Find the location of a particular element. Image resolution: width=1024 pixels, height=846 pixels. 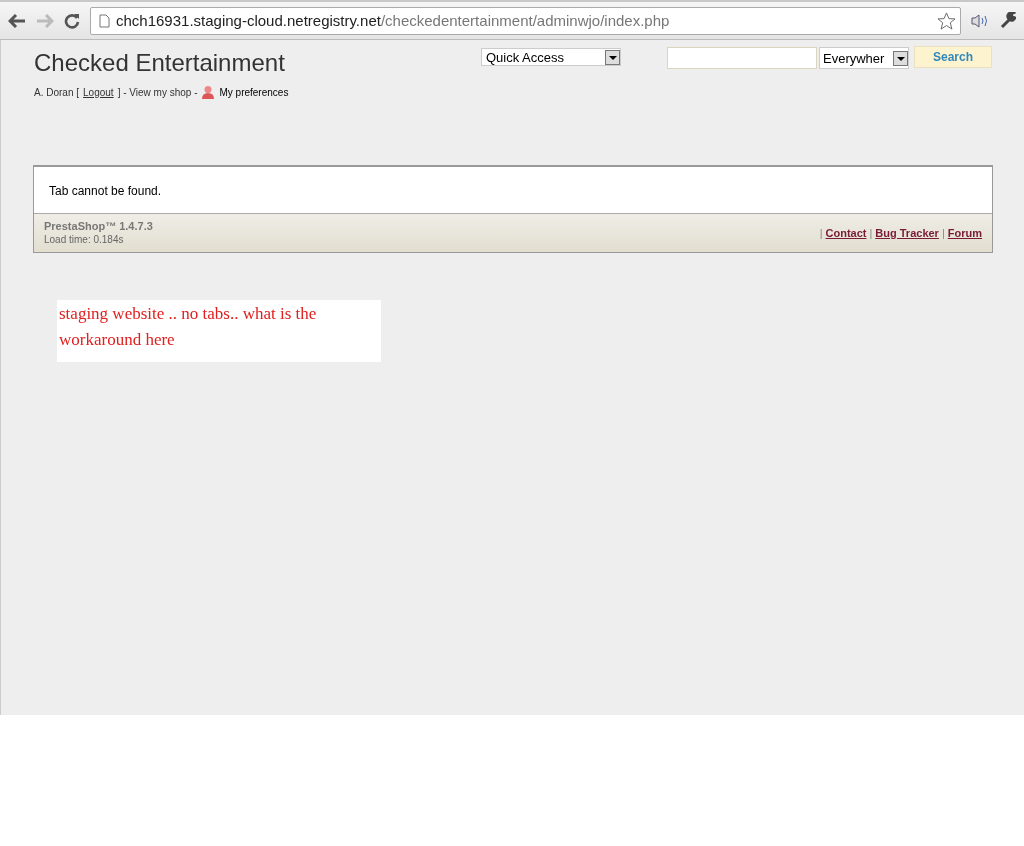

logout-link: Logout is located at coordinates (98, 92).